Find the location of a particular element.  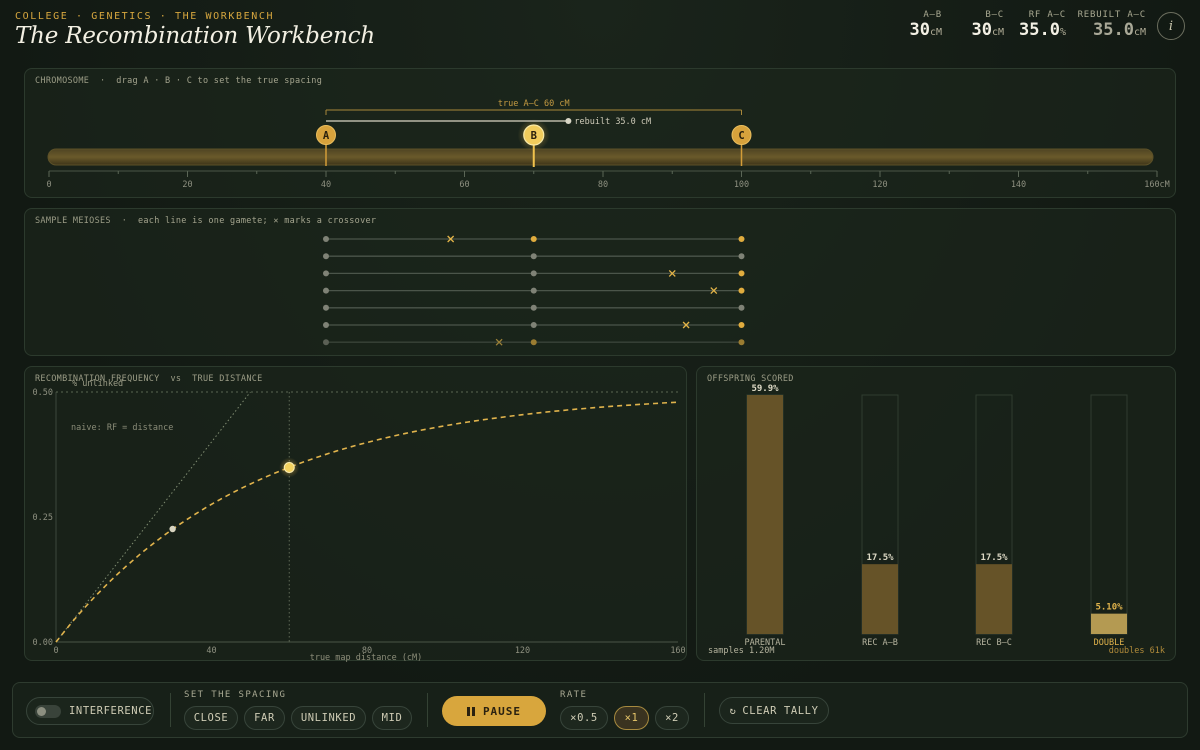

bar-rec-b-c is located at coordinates (994, 599).